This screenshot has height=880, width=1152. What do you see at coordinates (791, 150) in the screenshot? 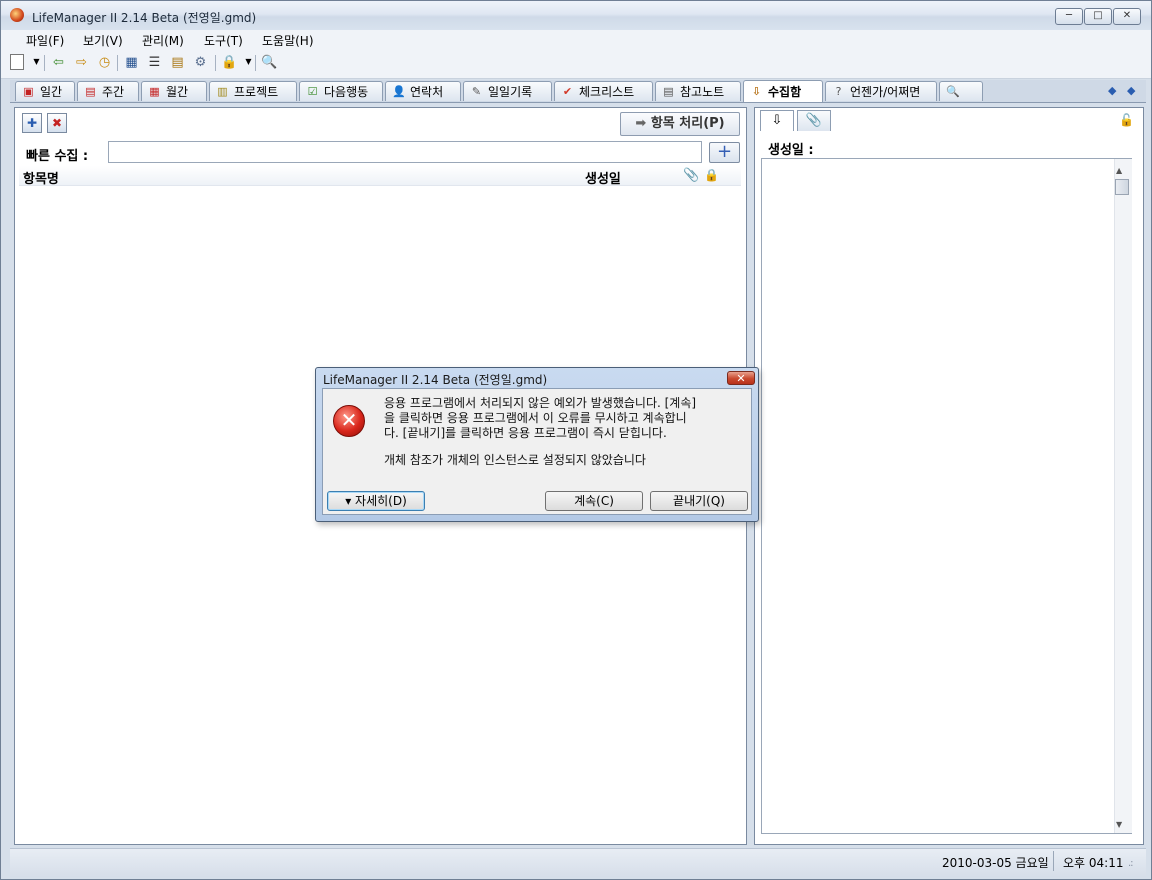
I see `created-date-label: 생성일 :` at bounding box center [791, 150].